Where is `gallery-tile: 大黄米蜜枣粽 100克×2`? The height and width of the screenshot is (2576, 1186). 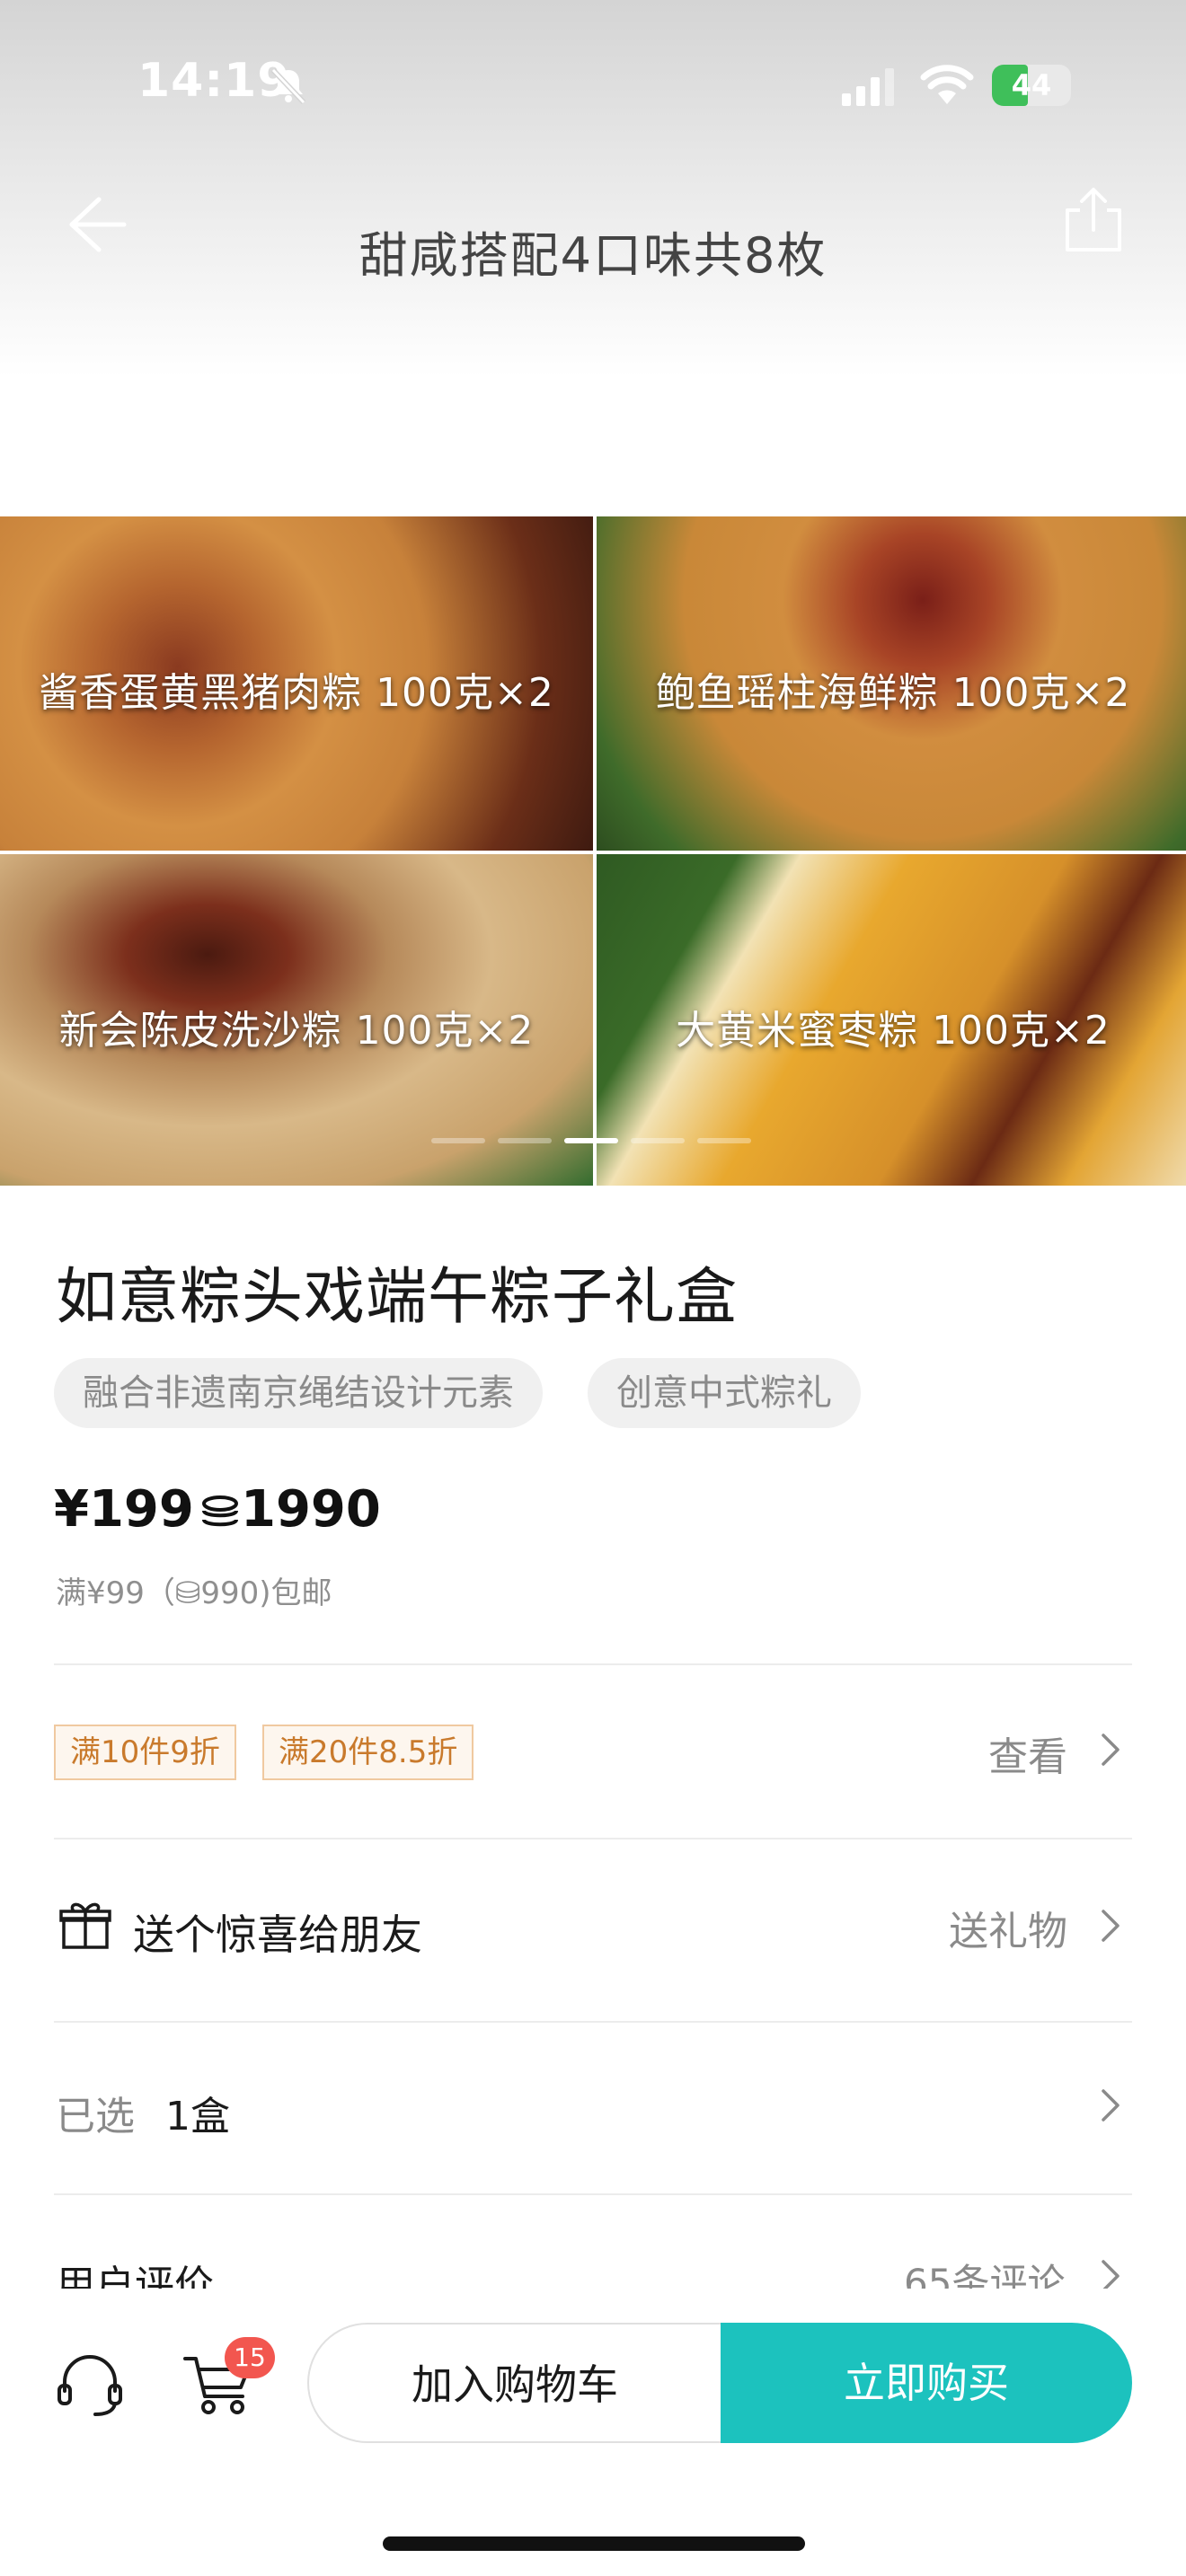 gallery-tile: 大黄米蜜枣粽 100克×2 is located at coordinates (891, 1020).